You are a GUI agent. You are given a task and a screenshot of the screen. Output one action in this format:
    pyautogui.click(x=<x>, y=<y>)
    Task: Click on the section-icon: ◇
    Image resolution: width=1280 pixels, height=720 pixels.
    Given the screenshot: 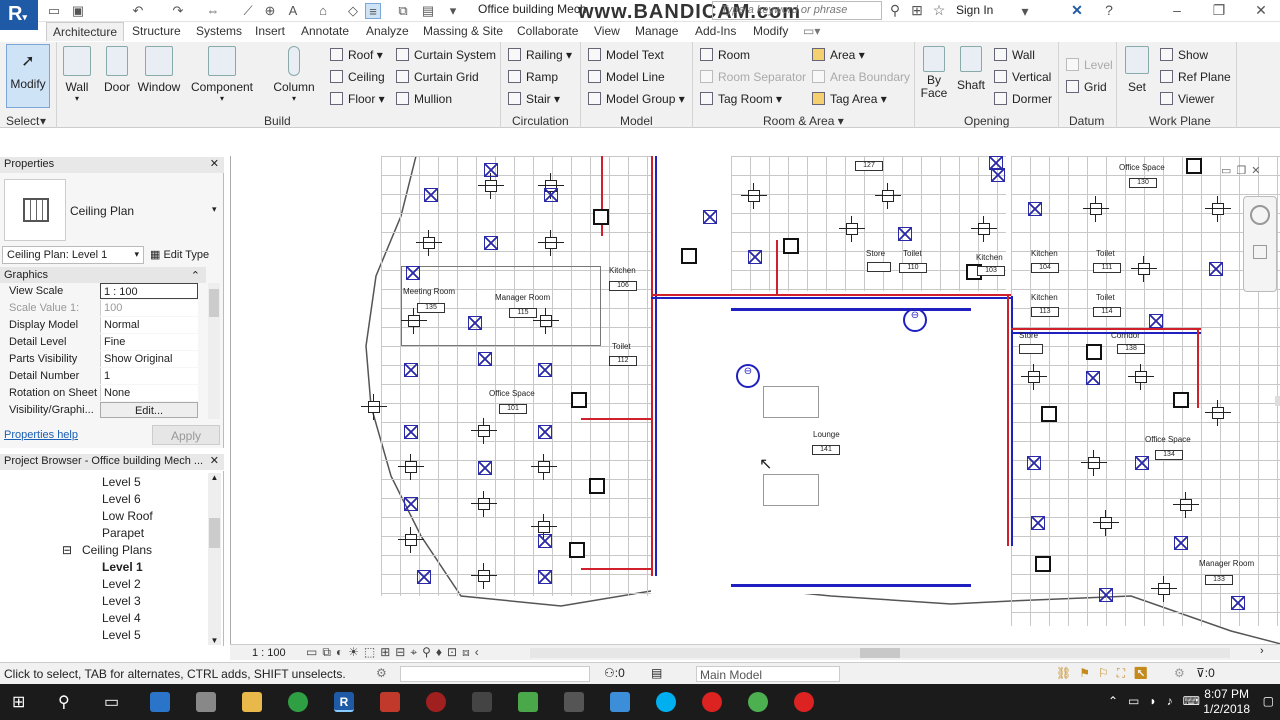 What is the action you would take?
    pyautogui.click(x=353, y=11)
    